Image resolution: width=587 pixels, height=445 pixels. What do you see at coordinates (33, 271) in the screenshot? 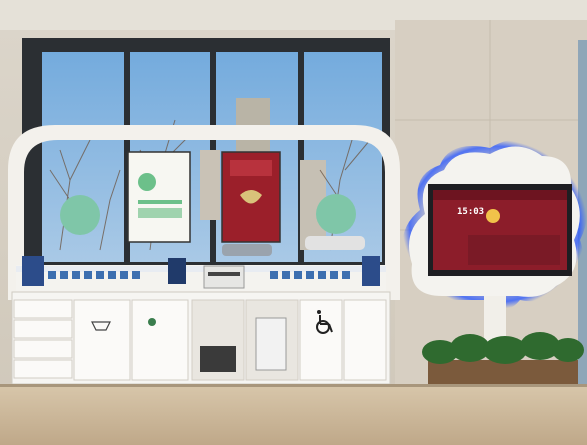
I see `brochure-stand-left` at bounding box center [33, 271].